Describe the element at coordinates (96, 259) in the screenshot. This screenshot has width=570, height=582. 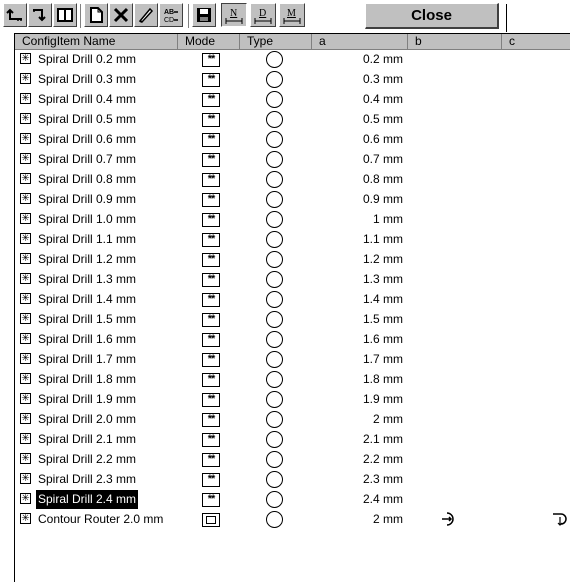
I see `cell-name: ✳ Spiral Drill 1.2 mm` at that location.